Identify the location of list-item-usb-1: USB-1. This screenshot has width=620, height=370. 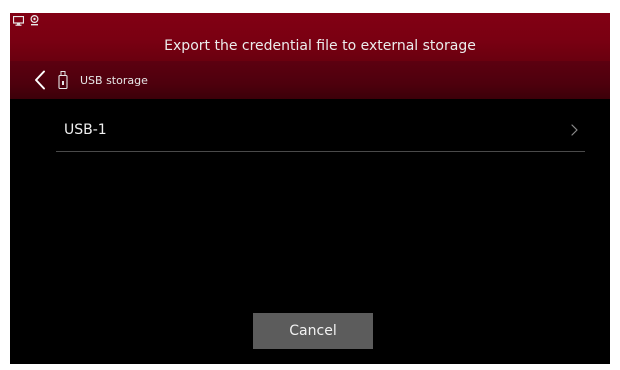
(320, 130).